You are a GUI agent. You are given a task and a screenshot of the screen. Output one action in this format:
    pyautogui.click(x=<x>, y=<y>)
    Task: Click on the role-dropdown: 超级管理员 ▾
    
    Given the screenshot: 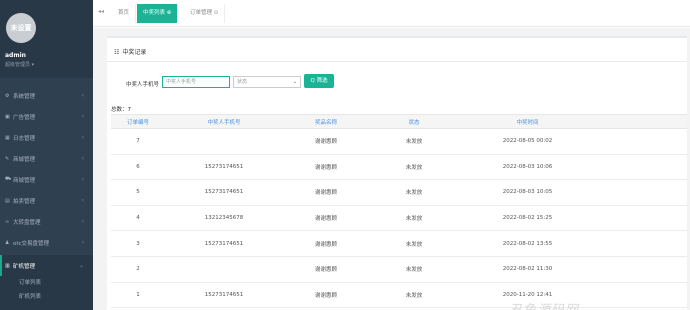 What is the action you would take?
    pyautogui.click(x=19, y=64)
    